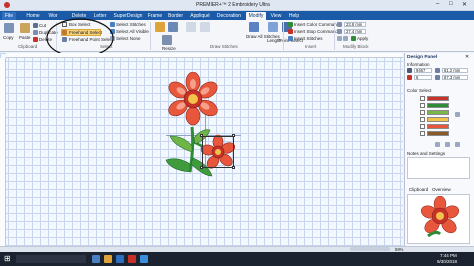  I want to click on width-measure-icon, so click(437, 70).